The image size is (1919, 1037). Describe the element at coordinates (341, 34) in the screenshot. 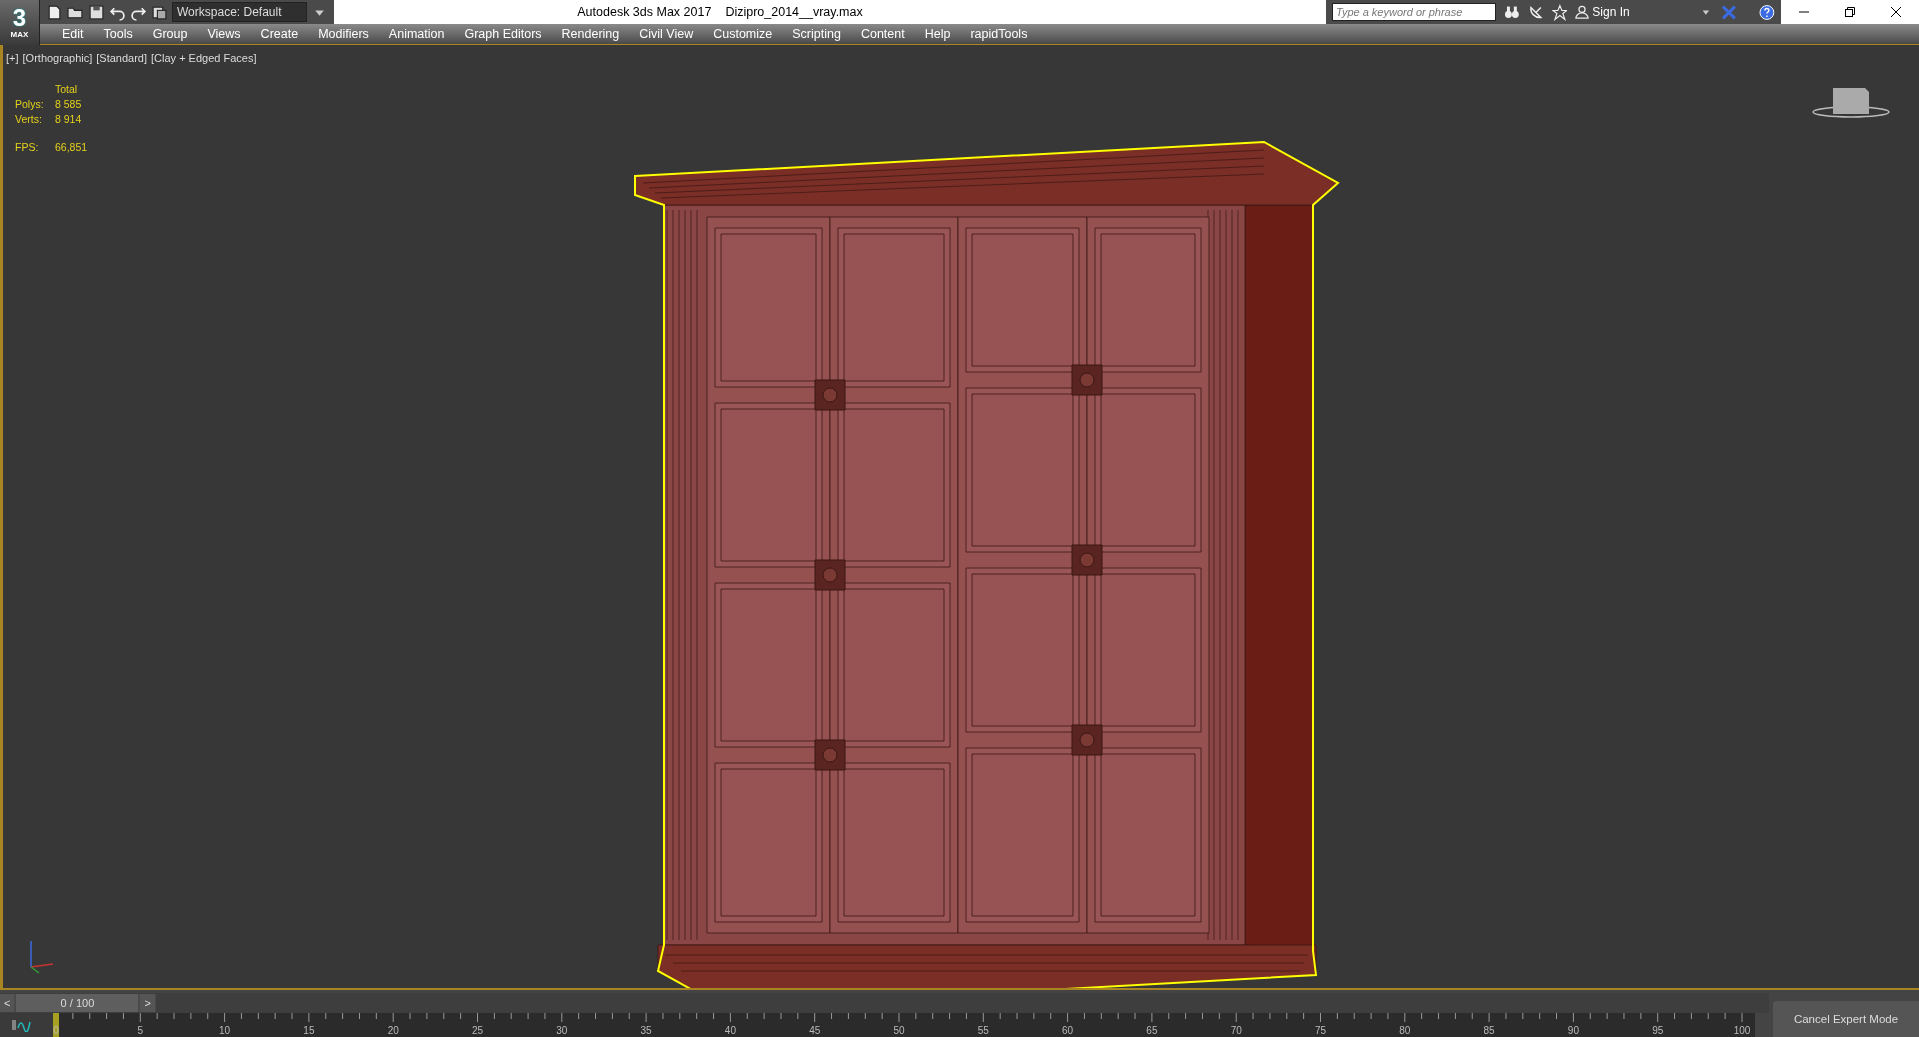

I see `menu-item: Modifiers` at that location.